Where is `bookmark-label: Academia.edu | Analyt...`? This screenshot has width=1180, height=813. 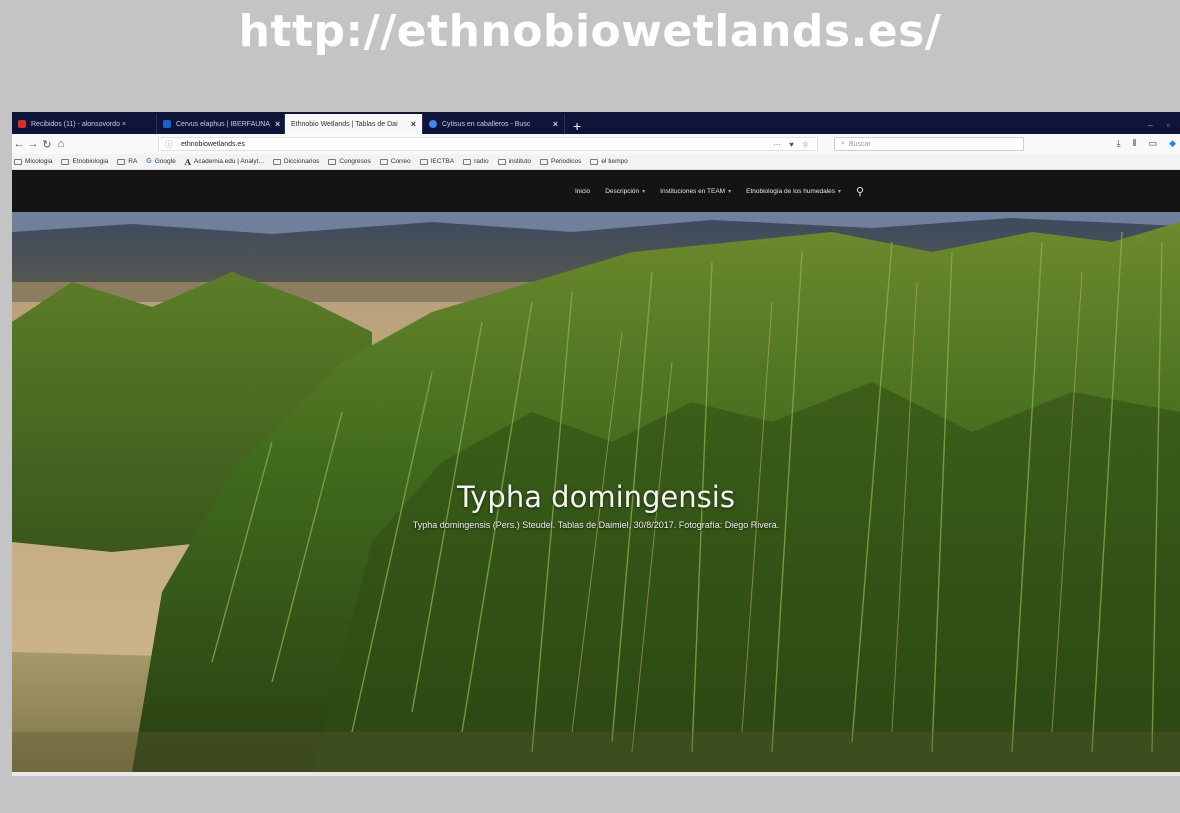 bookmark-label: Academia.edu | Analyt... is located at coordinates (228, 161).